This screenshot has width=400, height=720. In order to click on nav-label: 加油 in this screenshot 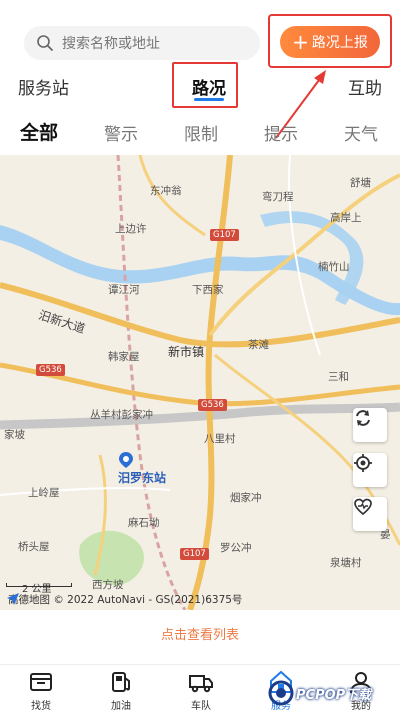, I will do `click(121, 706)`.